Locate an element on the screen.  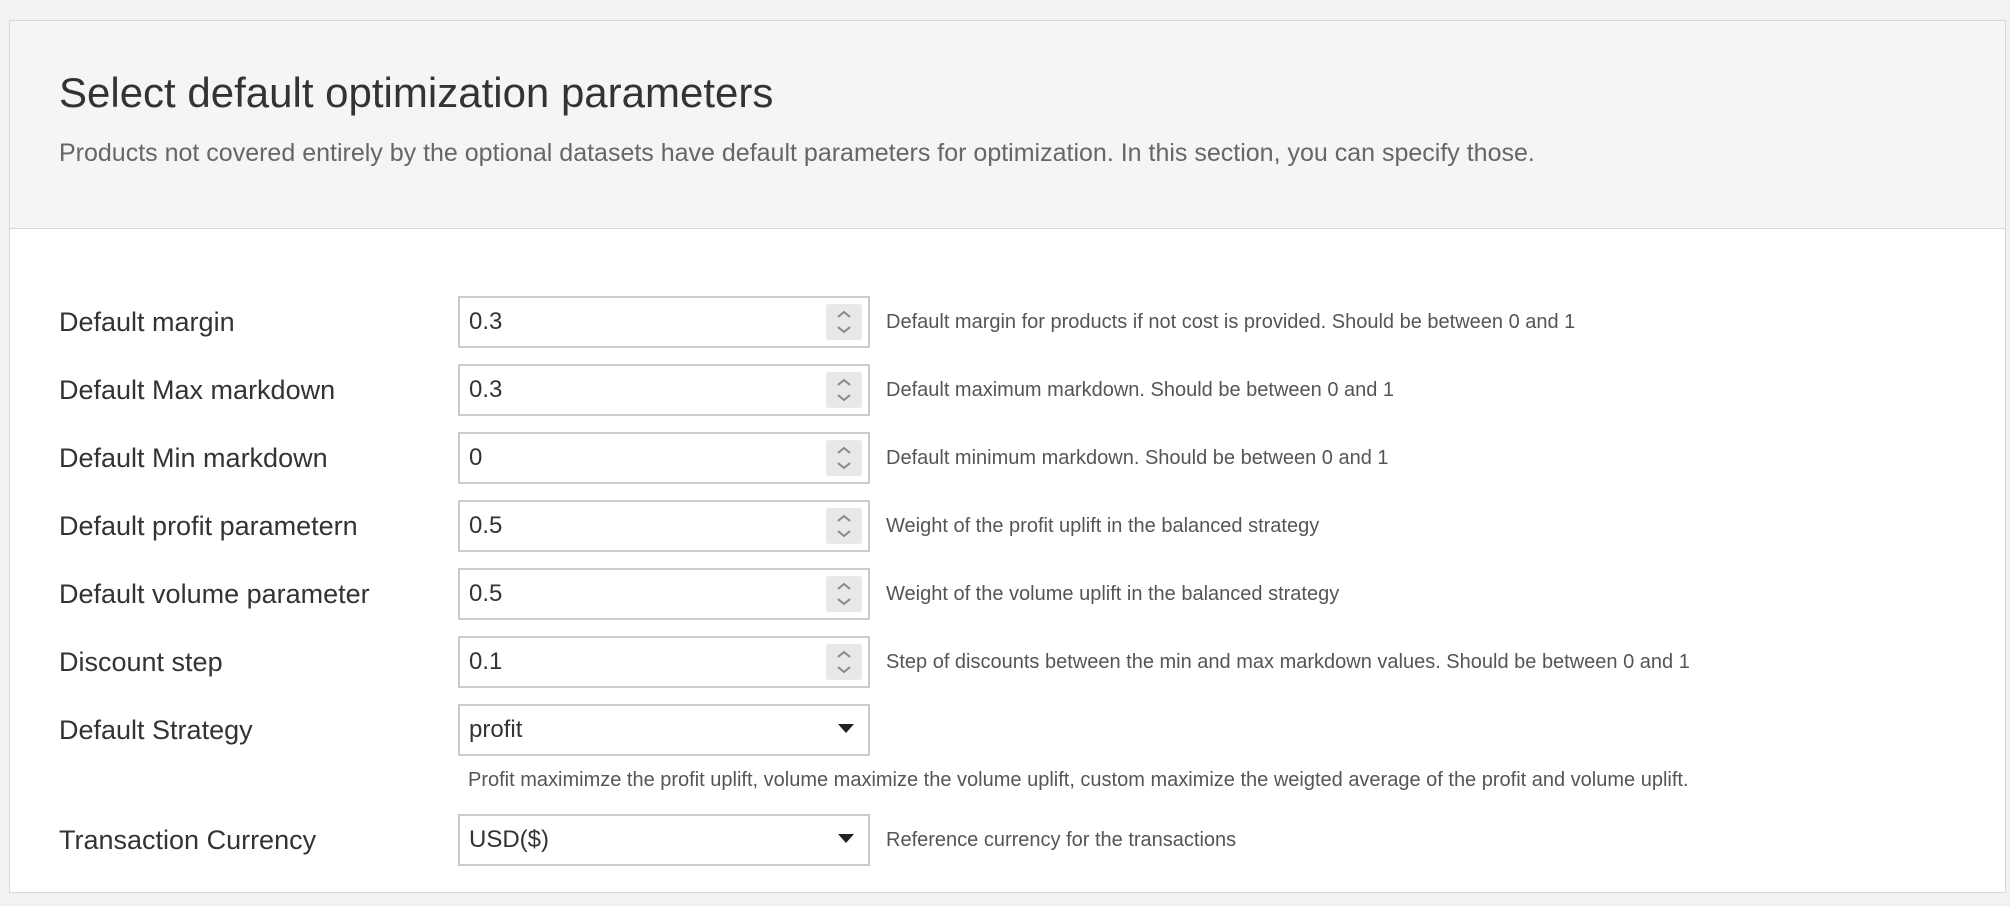
default-profit-parameter-field is located at coordinates (664, 526).